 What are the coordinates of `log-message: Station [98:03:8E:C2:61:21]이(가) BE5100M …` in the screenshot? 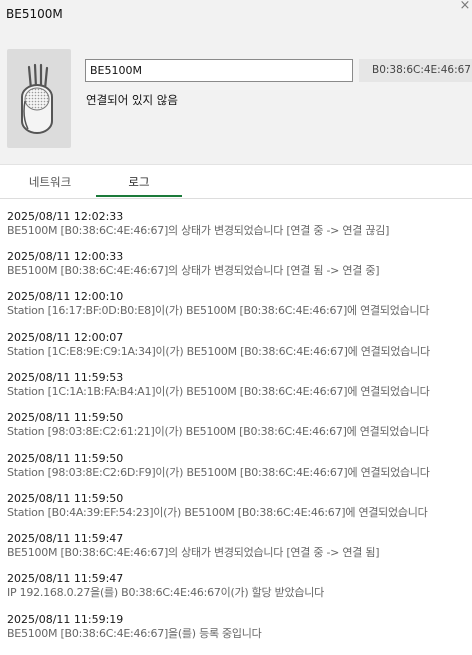 It's located at (218, 431).